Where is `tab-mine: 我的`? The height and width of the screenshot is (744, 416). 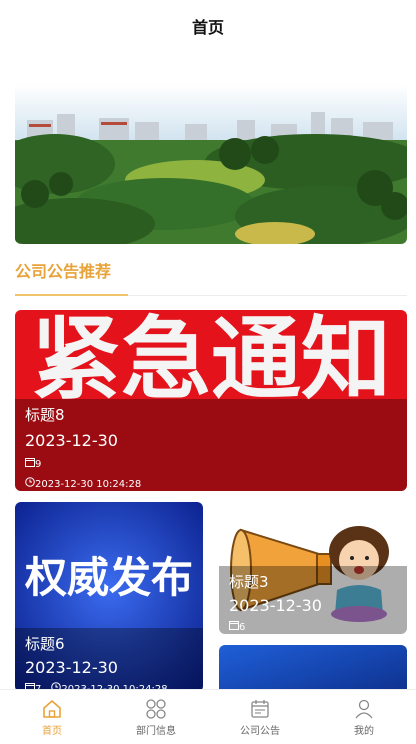
tab-mine: 我的 is located at coordinates (364, 717).